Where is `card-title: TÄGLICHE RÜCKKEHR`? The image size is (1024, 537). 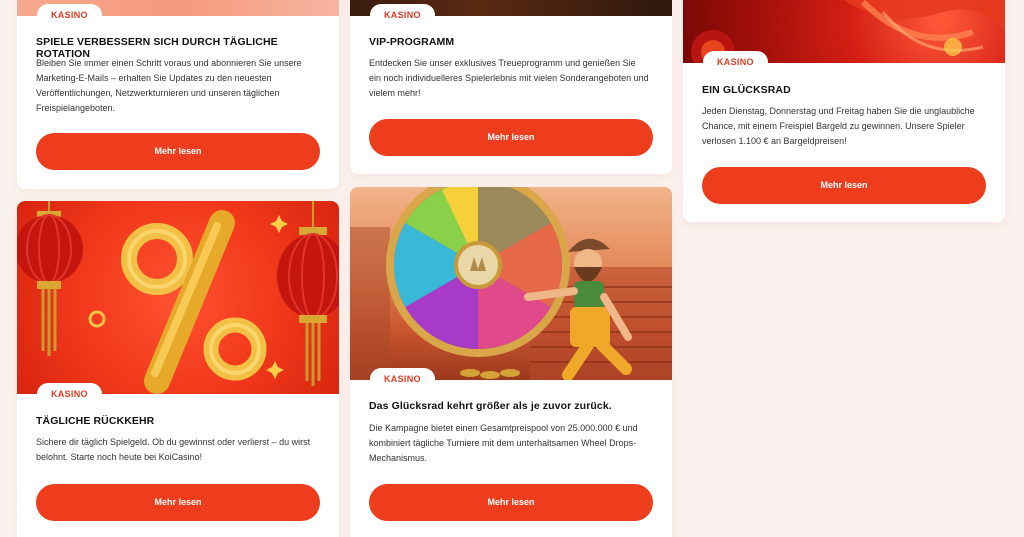 card-title: TÄGLICHE RÜCKKEHR is located at coordinates (95, 421).